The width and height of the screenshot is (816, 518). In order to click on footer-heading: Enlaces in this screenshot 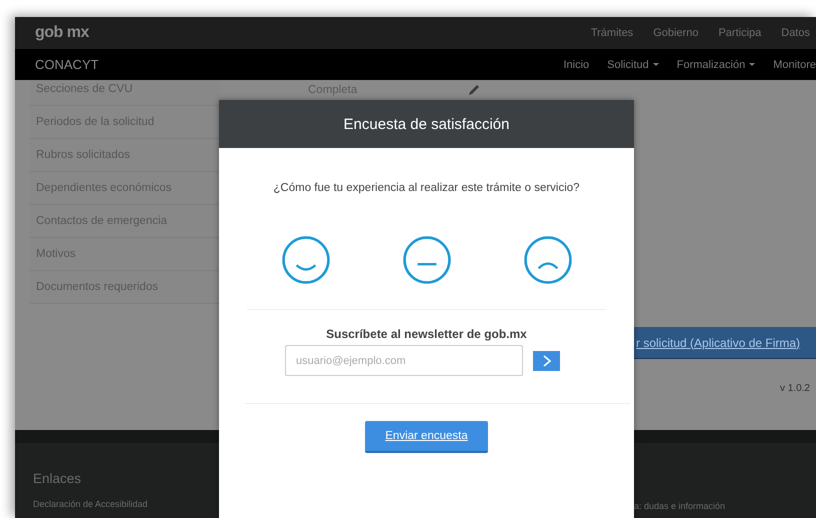, I will do `click(57, 478)`.